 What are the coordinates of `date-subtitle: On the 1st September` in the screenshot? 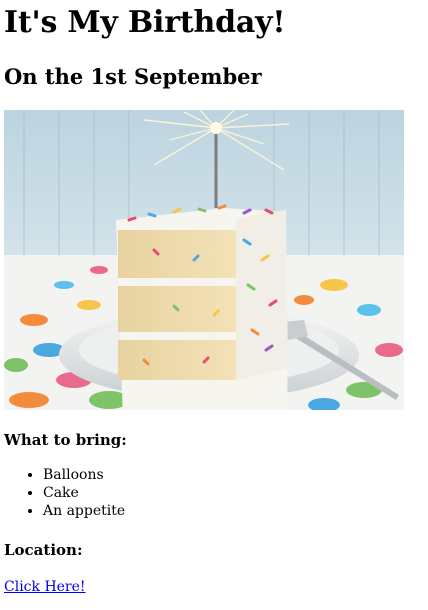 It's located at (133, 76).